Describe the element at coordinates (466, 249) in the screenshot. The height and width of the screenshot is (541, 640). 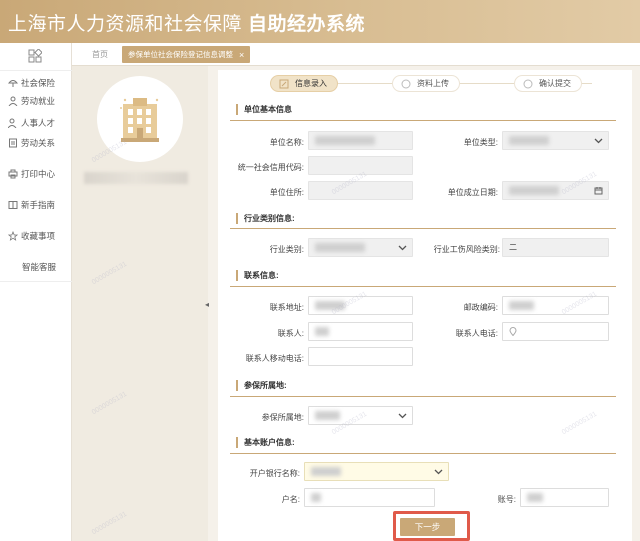
I see `label-risk-type: 行业工伤风险类别:` at that location.